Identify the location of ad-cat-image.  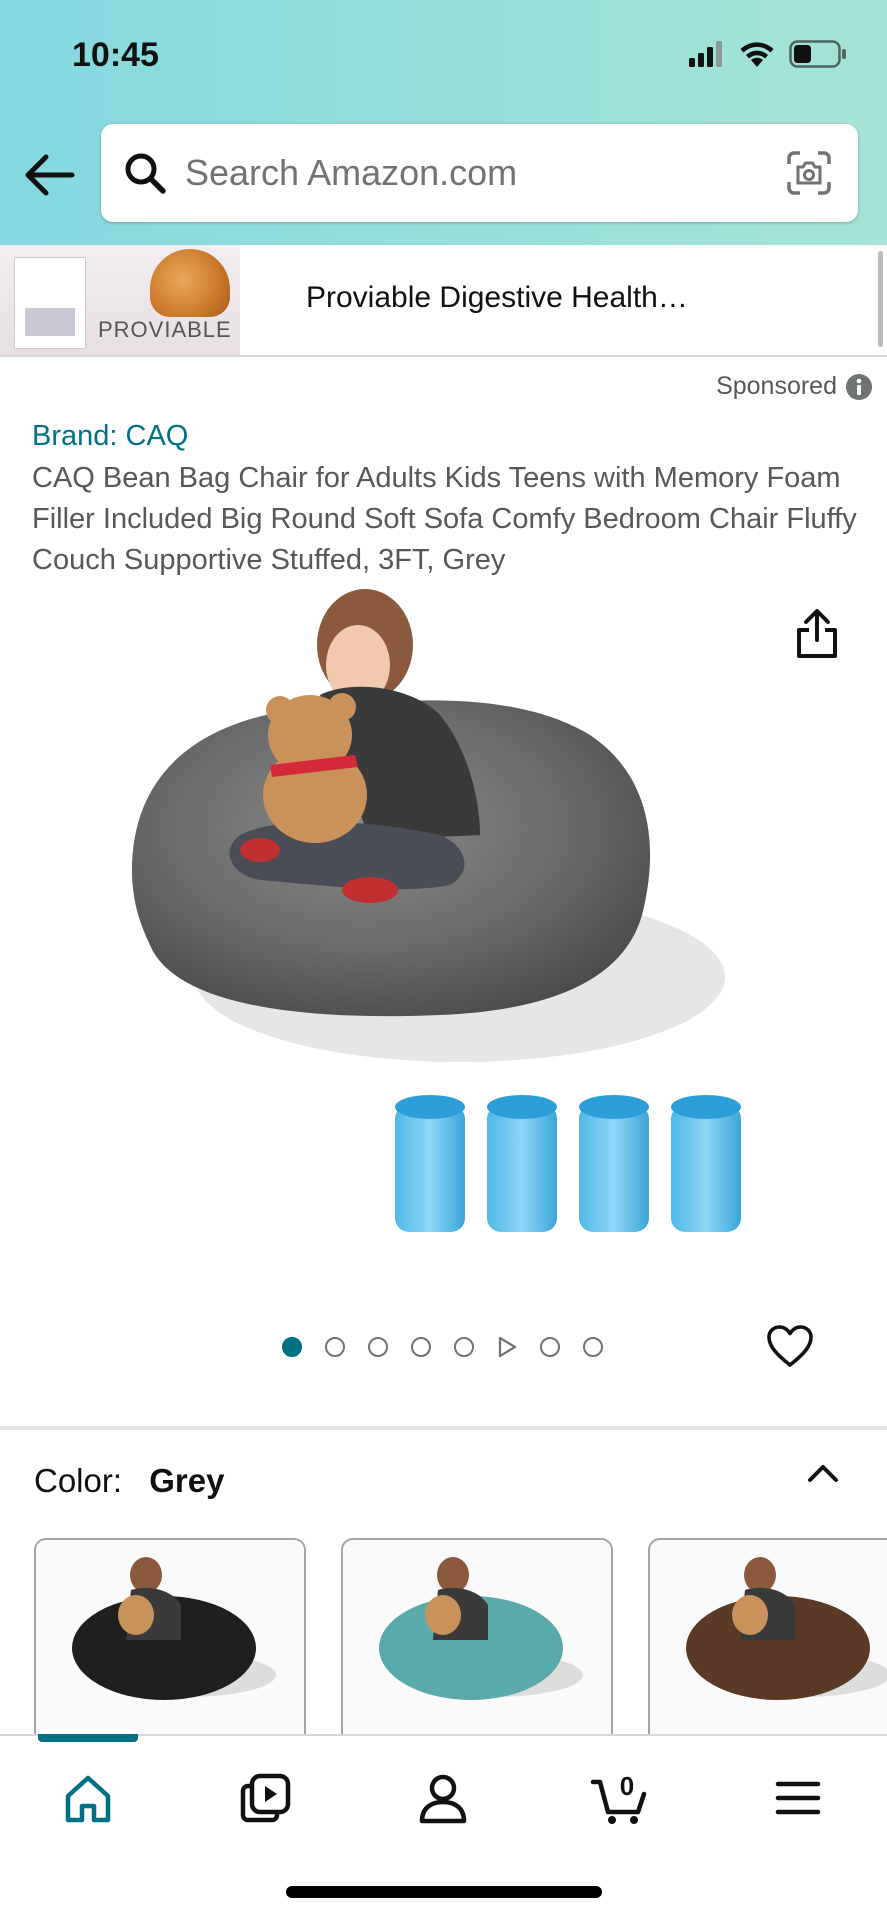
(190, 283).